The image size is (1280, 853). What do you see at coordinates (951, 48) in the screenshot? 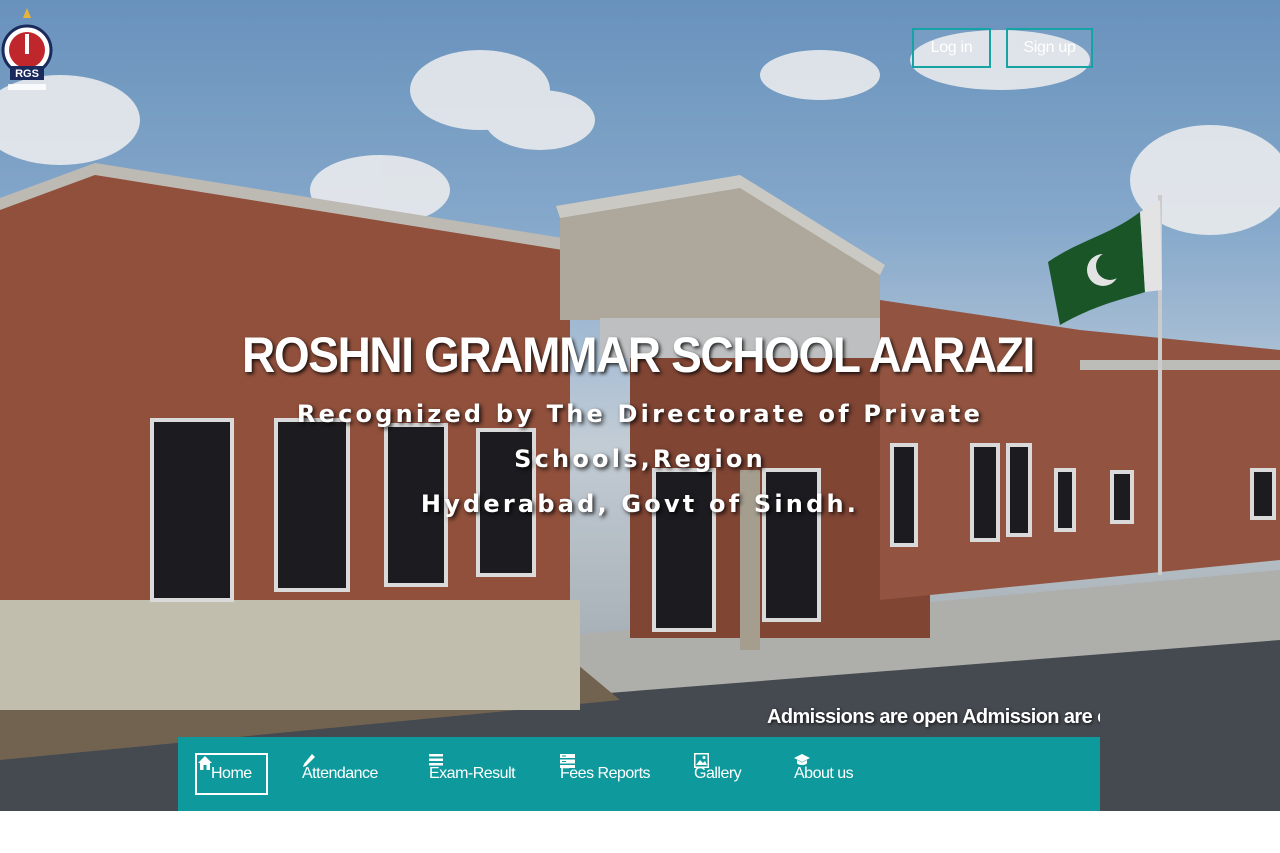
I see `login-button: Log in` at bounding box center [951, 48].